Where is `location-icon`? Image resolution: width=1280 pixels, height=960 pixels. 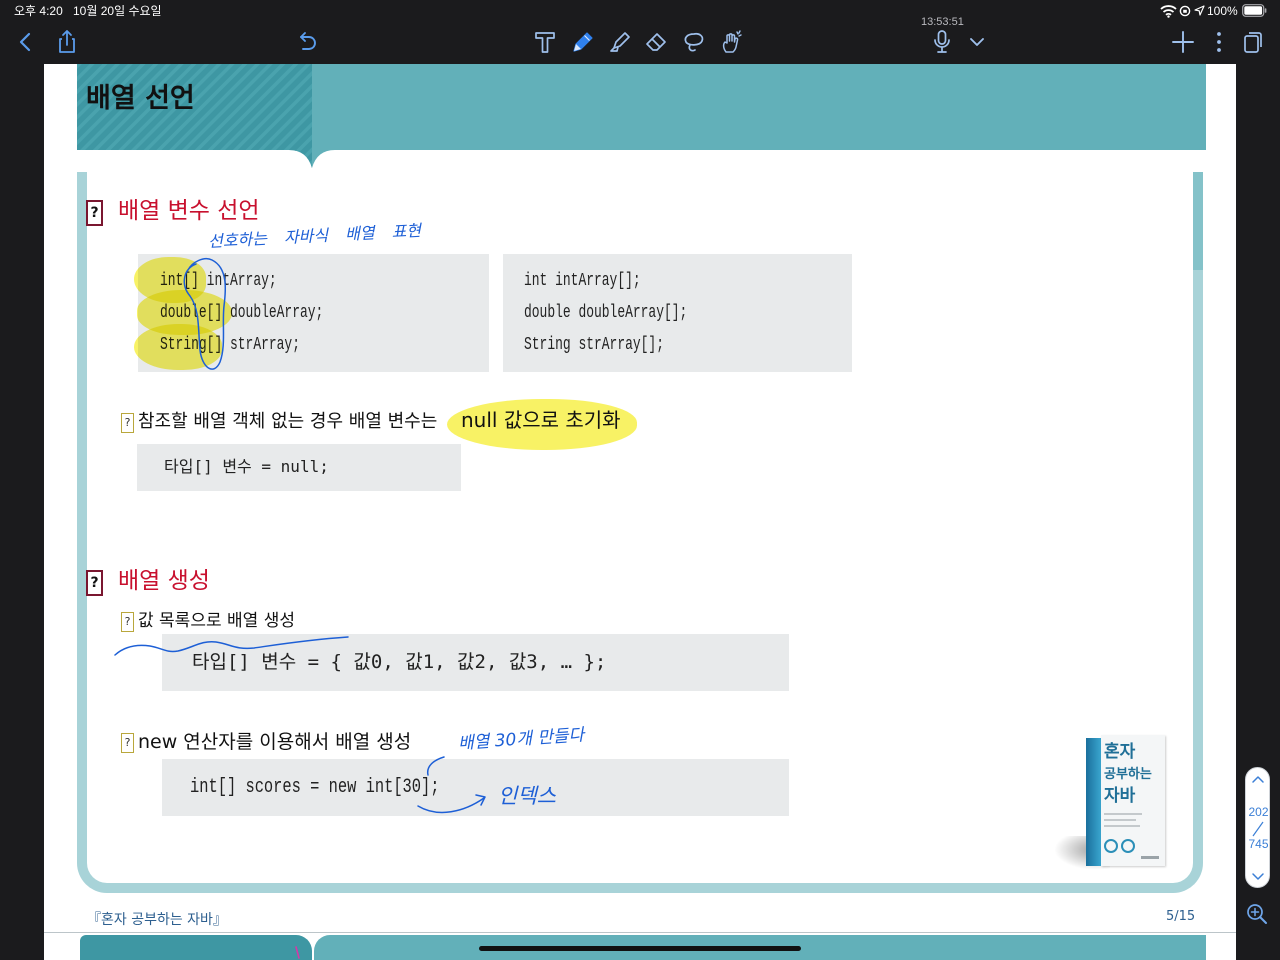 location-icon is located at coordinates (1199, 10).